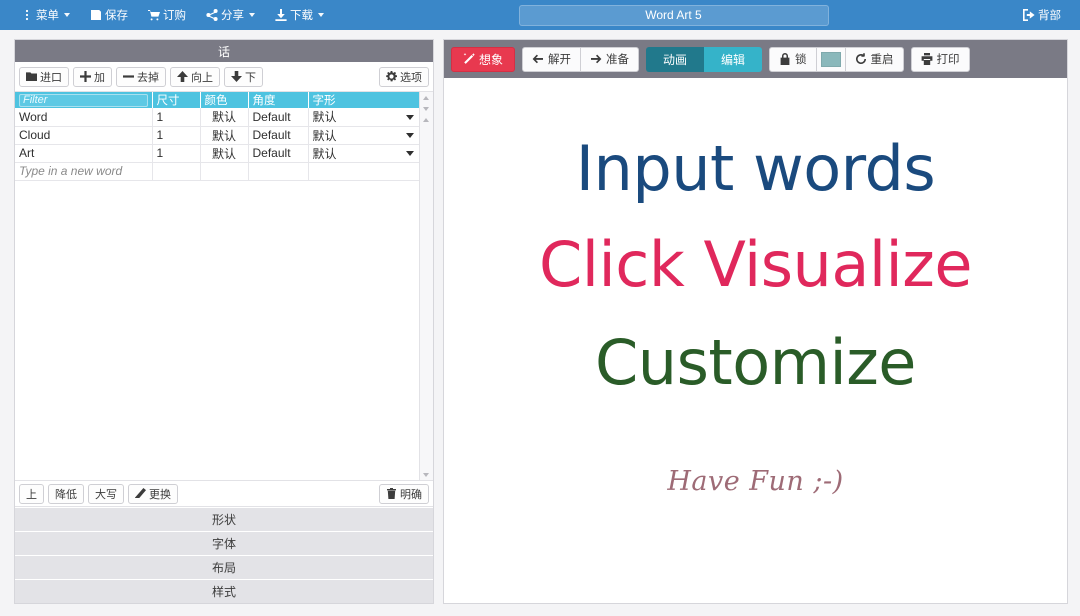 Image resolution: width=1080 pixels, height=616 pixels. Describe the element at coordinates (195, 76) in the screenshot. I see `move-up-button: 向上` at that location.